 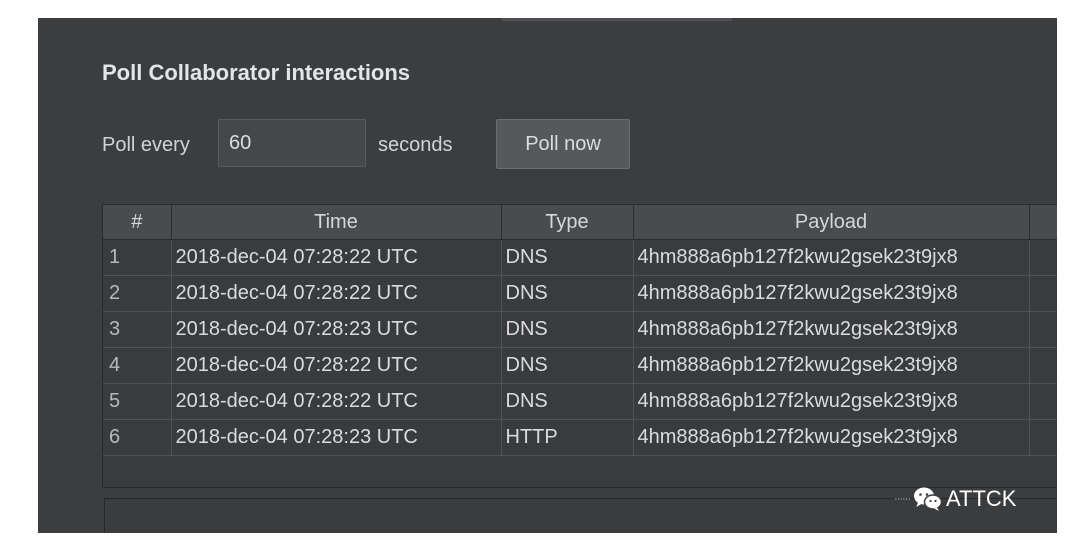 What do you see at coordinates (137, 257) in the screenshot?
I see `row-number: 1` at bounding box center [137, 257].